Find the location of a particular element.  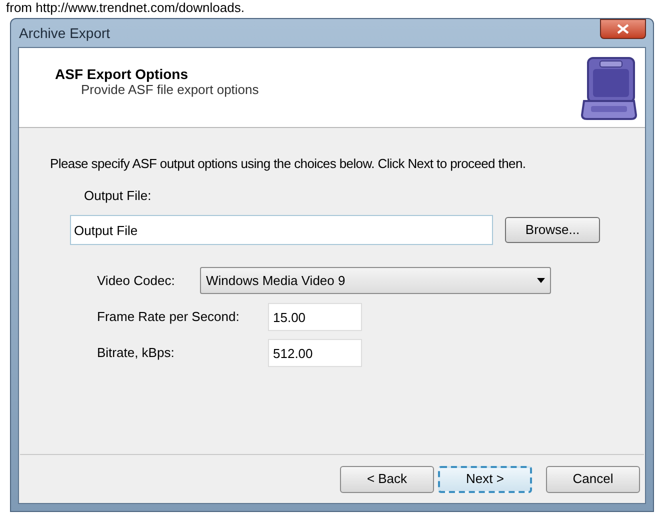

bitrate-label: Bitrate, kBps: is located at coordinates (136, 353).